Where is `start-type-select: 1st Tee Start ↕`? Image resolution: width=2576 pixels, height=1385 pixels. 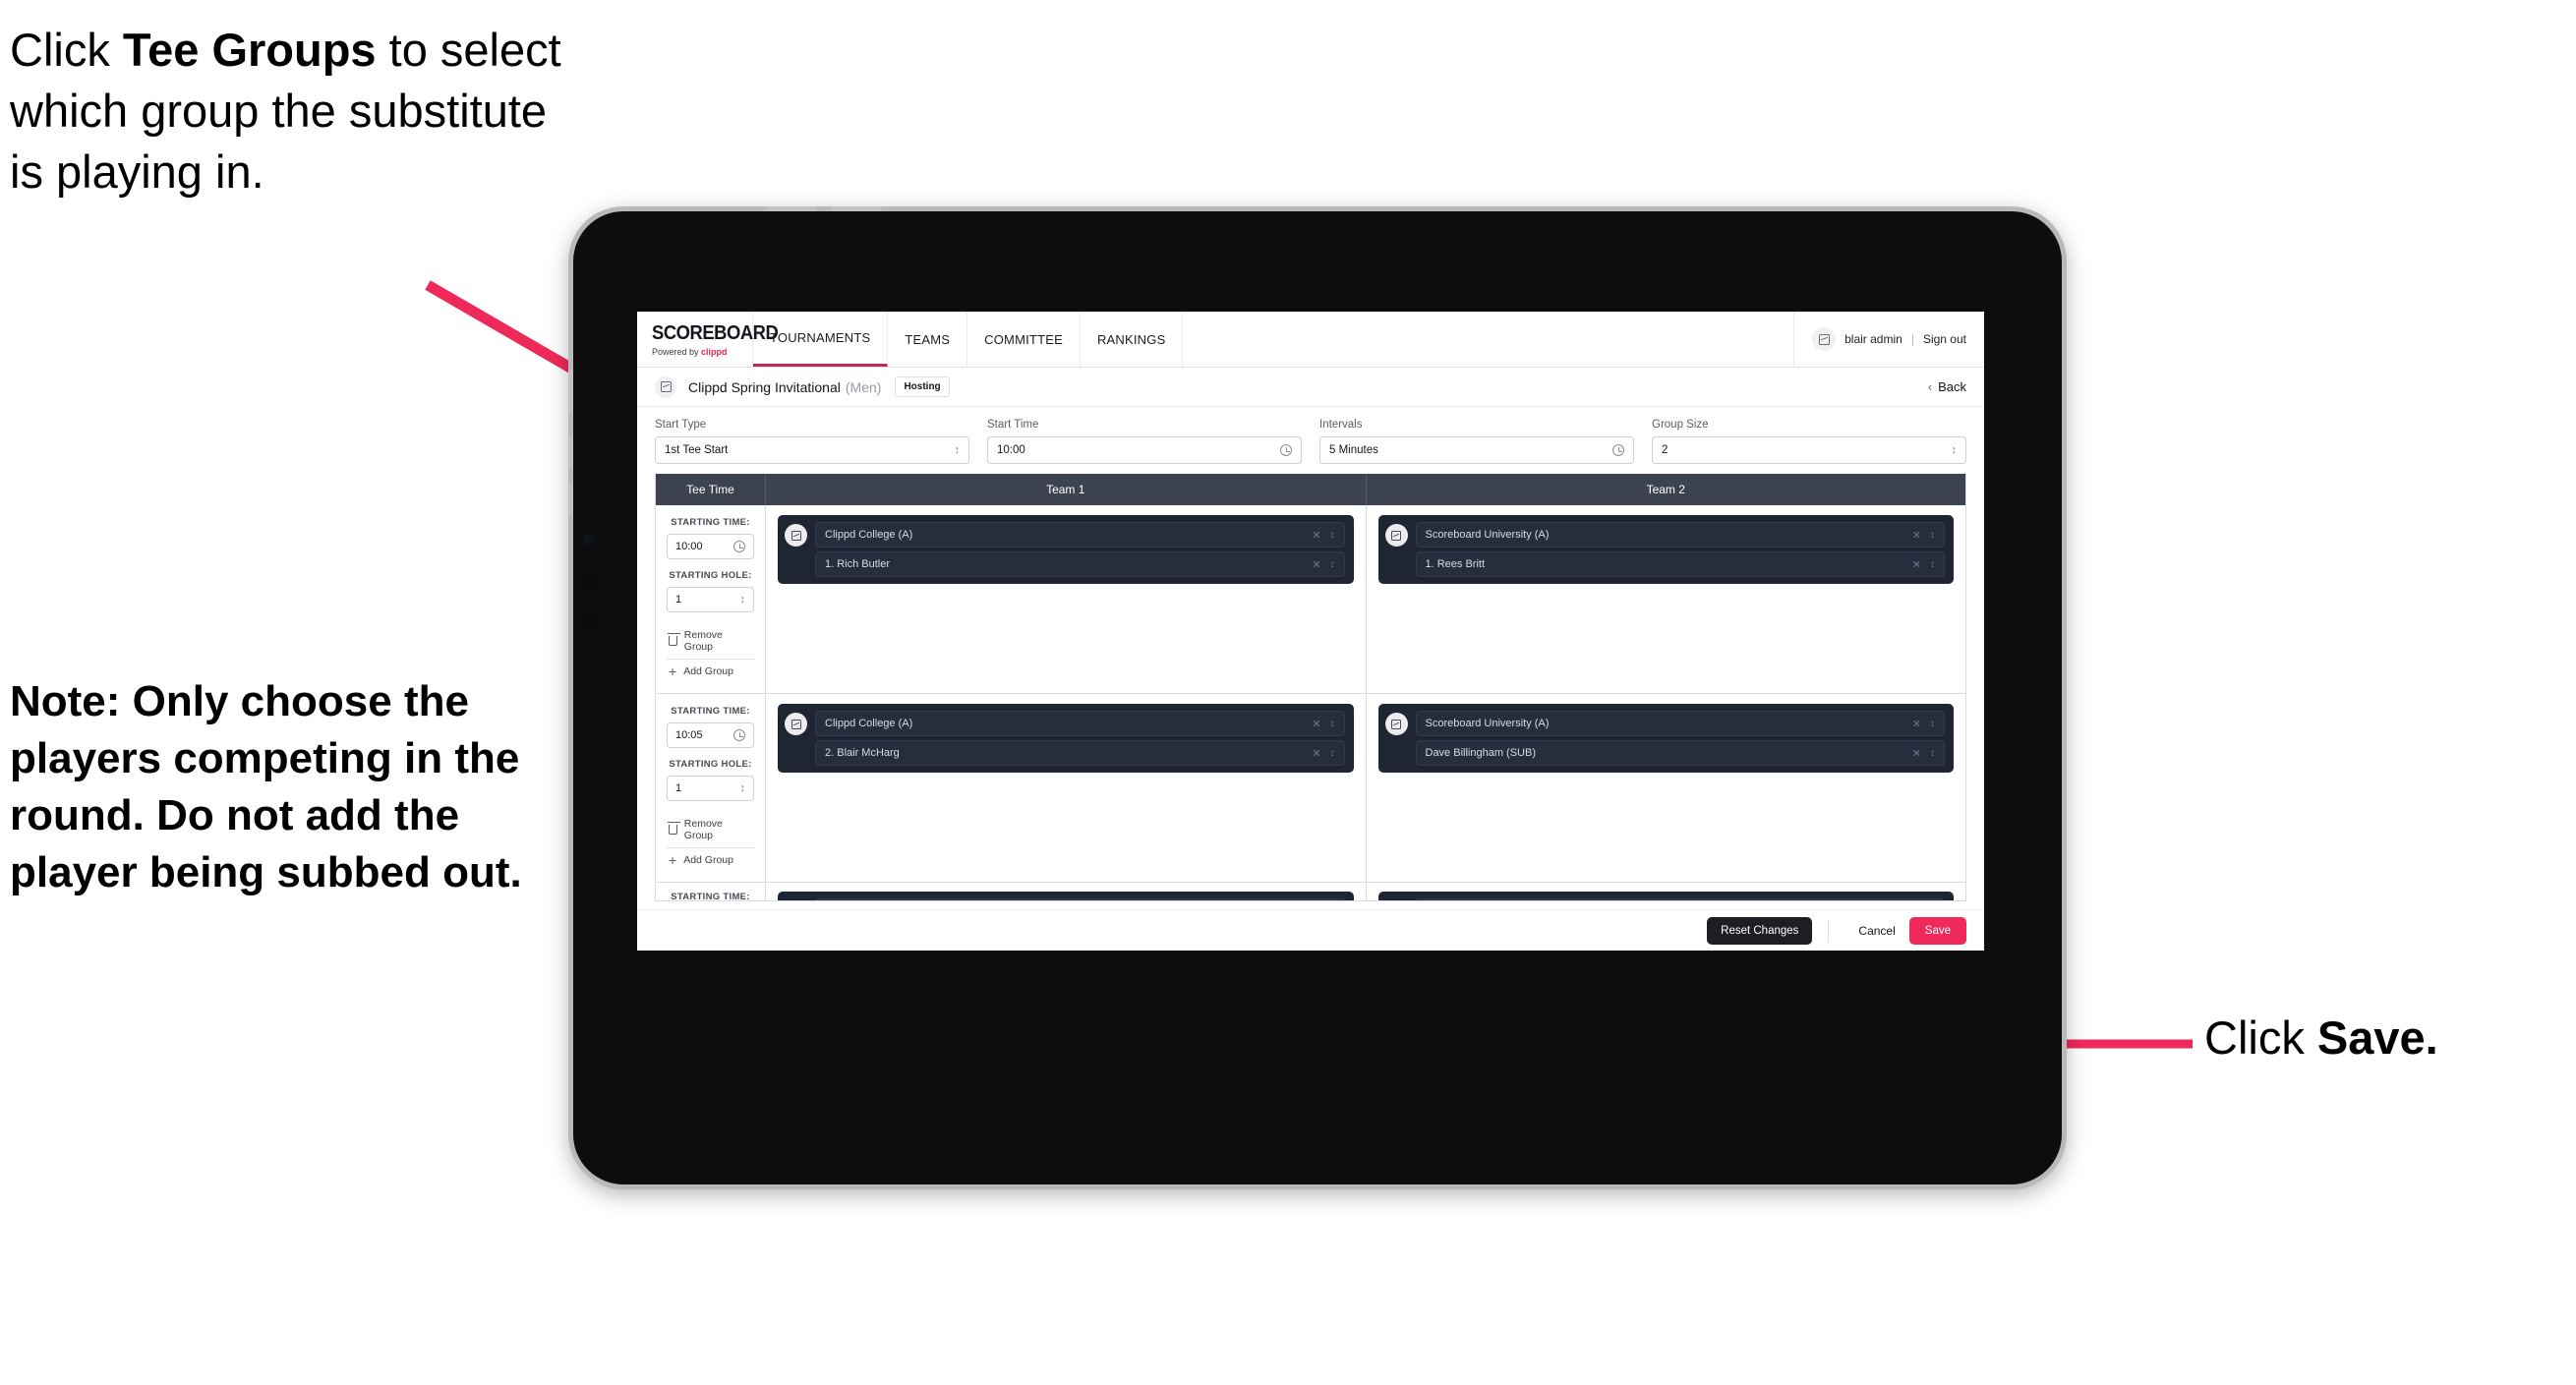 start-type-select: 1st Tee Start ↕ is located at coordinates (812, 450).